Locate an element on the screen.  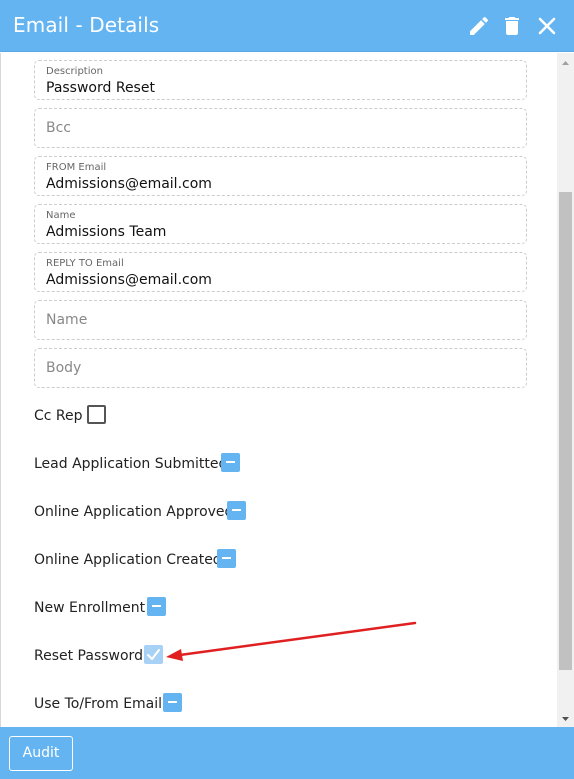
use-to-from-email-row: Use To/From Email is located at coordinates (109, 705).